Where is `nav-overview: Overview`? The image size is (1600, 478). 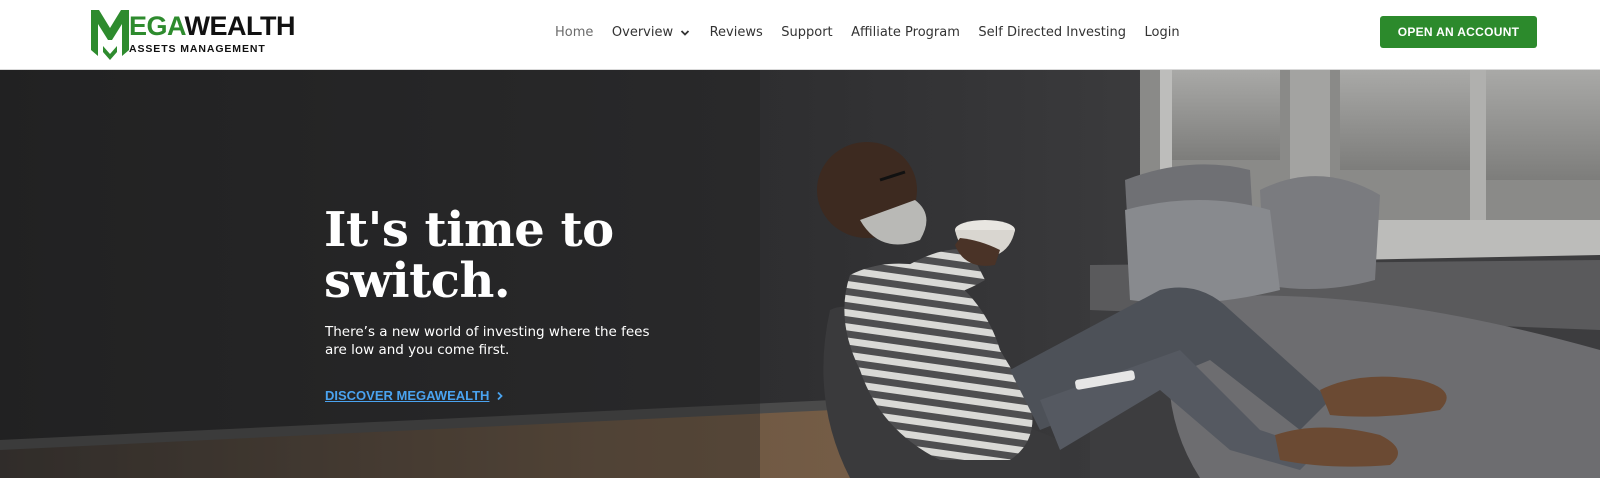
nav-overview: Overview is located at coordinates (651, 32).